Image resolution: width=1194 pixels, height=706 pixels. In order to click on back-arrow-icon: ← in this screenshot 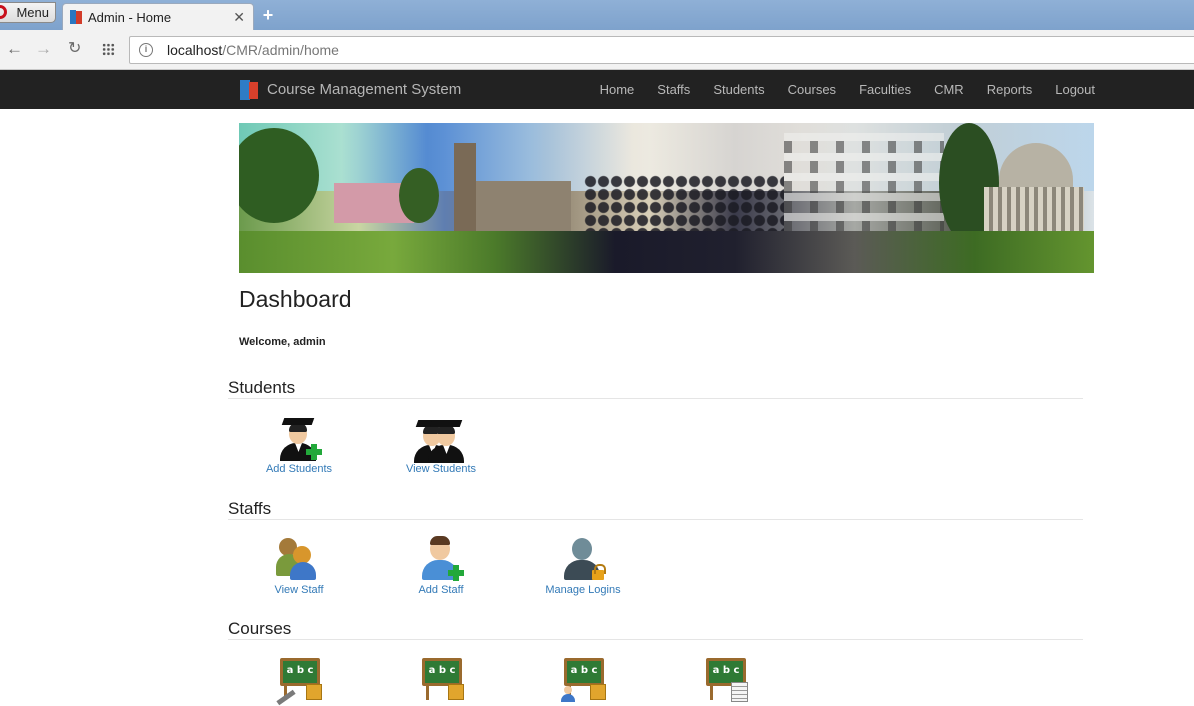, I will do `click(14, 49)`.